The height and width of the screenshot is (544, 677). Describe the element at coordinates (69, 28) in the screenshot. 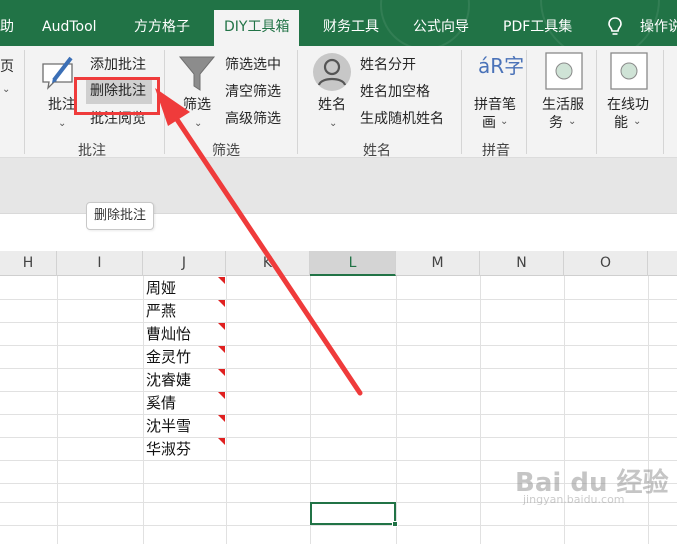

I see `tab-audtool: AudTool` at that location.